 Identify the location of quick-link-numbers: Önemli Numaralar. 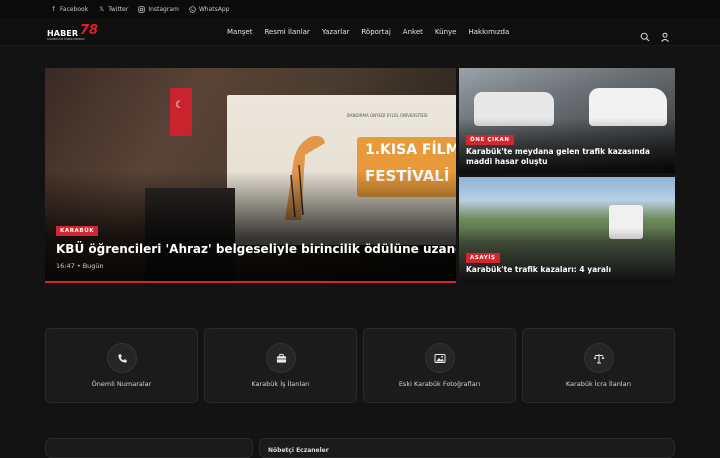
(121, 365).